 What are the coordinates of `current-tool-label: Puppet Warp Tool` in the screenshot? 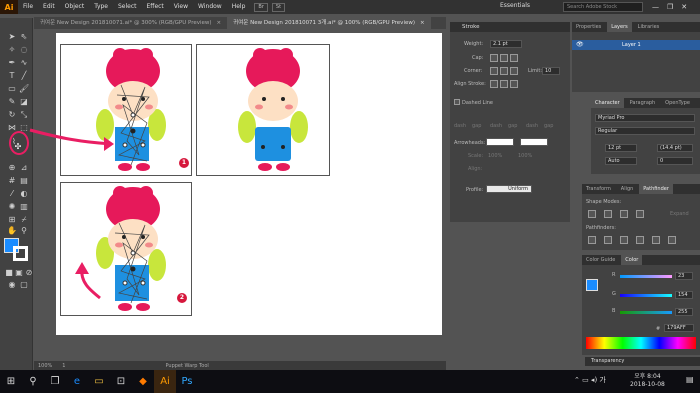 It's located at (187, 365).